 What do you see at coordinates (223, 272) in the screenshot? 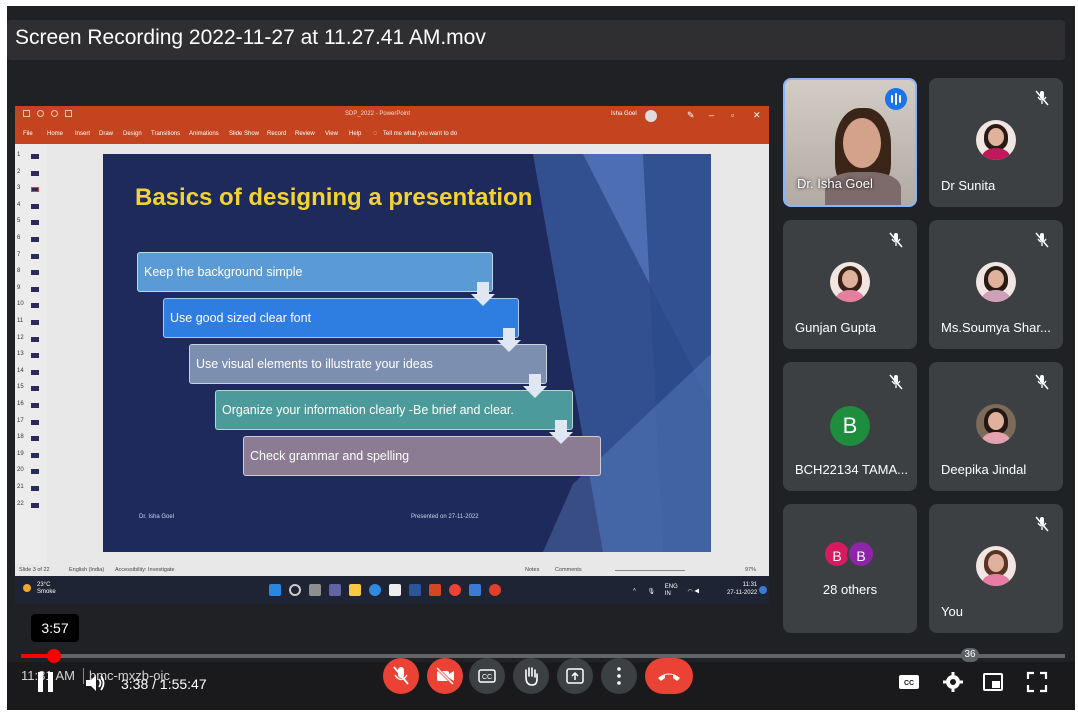
I see `step-text: Keep the background simple` at bounding box center [223, 272].